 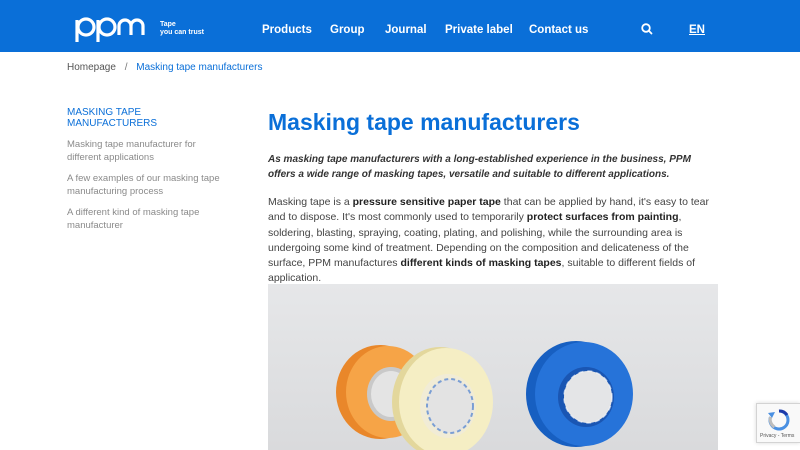 I want to click on logo-tagline: Tape you can trust, so click(x=184, y=29).